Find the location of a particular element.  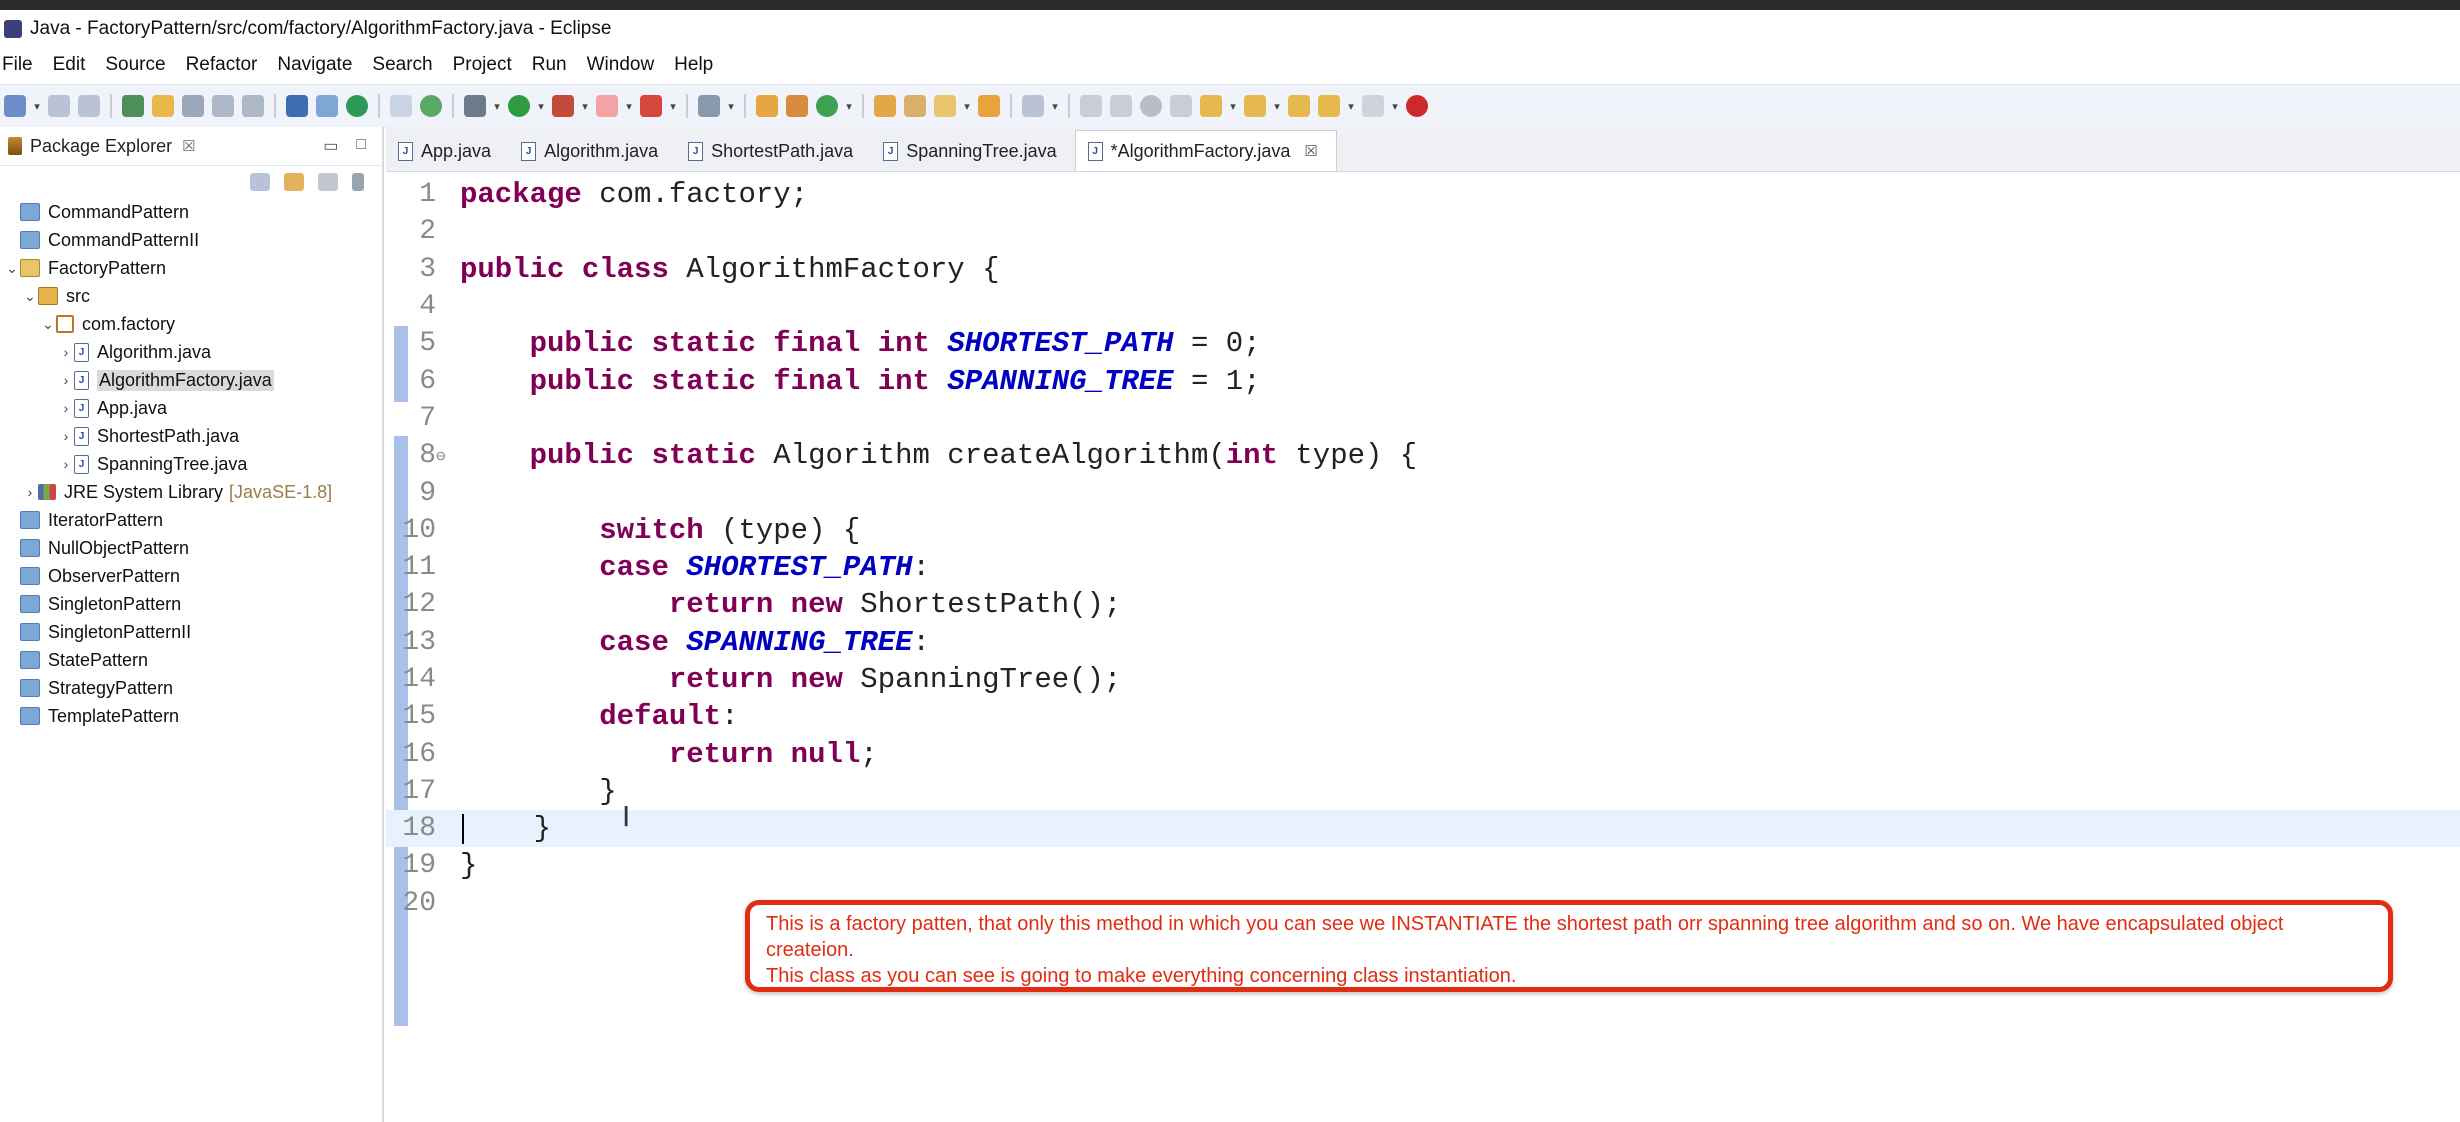

clipboard-dropdown-icon: ▾ is located at coordinates (1055, 106).